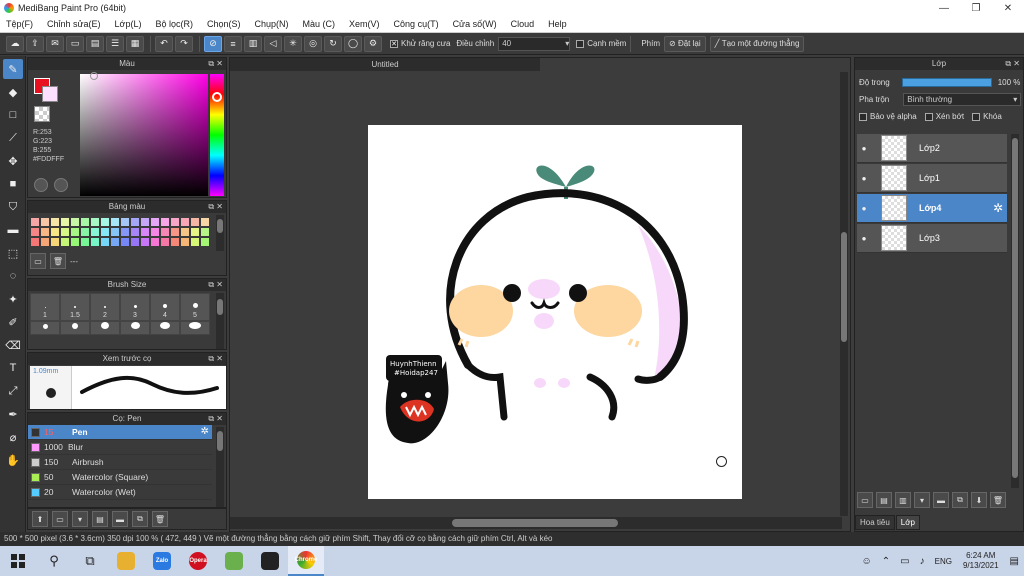 Image resolution: width=1024 pixels, height=576 pixels. What do you see at coordinates (35, 43) in the screenshot?
I see `share-icon: ⇪` at bounding box center [35, 43].